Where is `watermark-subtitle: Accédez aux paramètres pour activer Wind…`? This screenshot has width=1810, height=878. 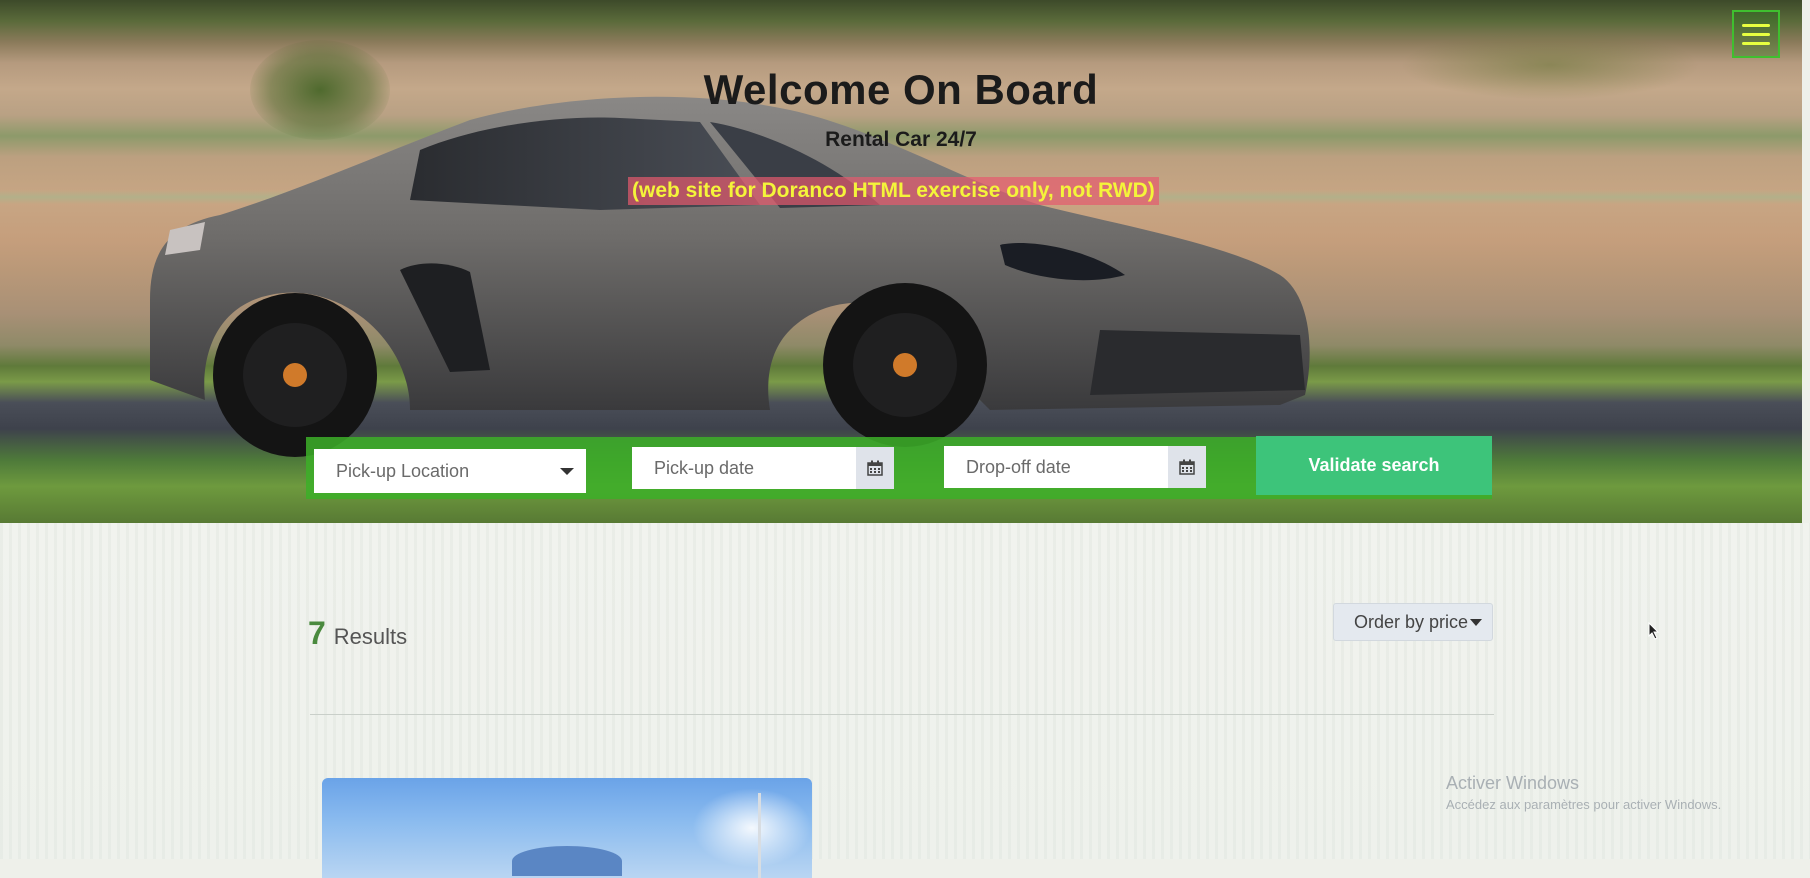 watermark-subtitle: Accédez aux paramètres pour activer Wind… is located at coordinates (1584, 804).